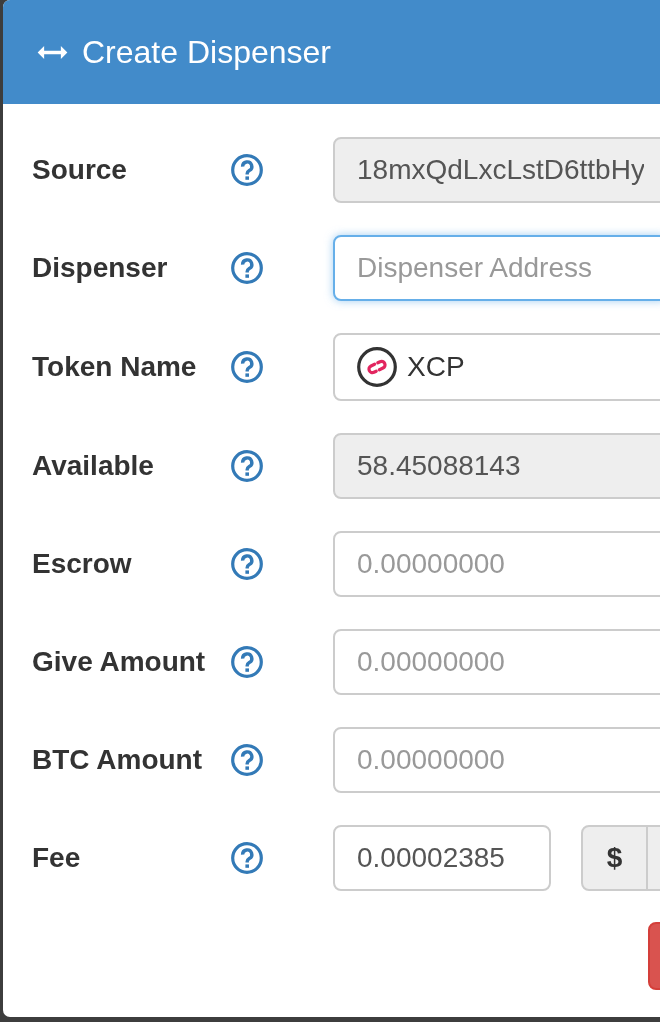 The image size is (660, 1022). Describe the element at coordinates (100, 268) in the screenshot. I see `field-label: Dispenser` at that location.